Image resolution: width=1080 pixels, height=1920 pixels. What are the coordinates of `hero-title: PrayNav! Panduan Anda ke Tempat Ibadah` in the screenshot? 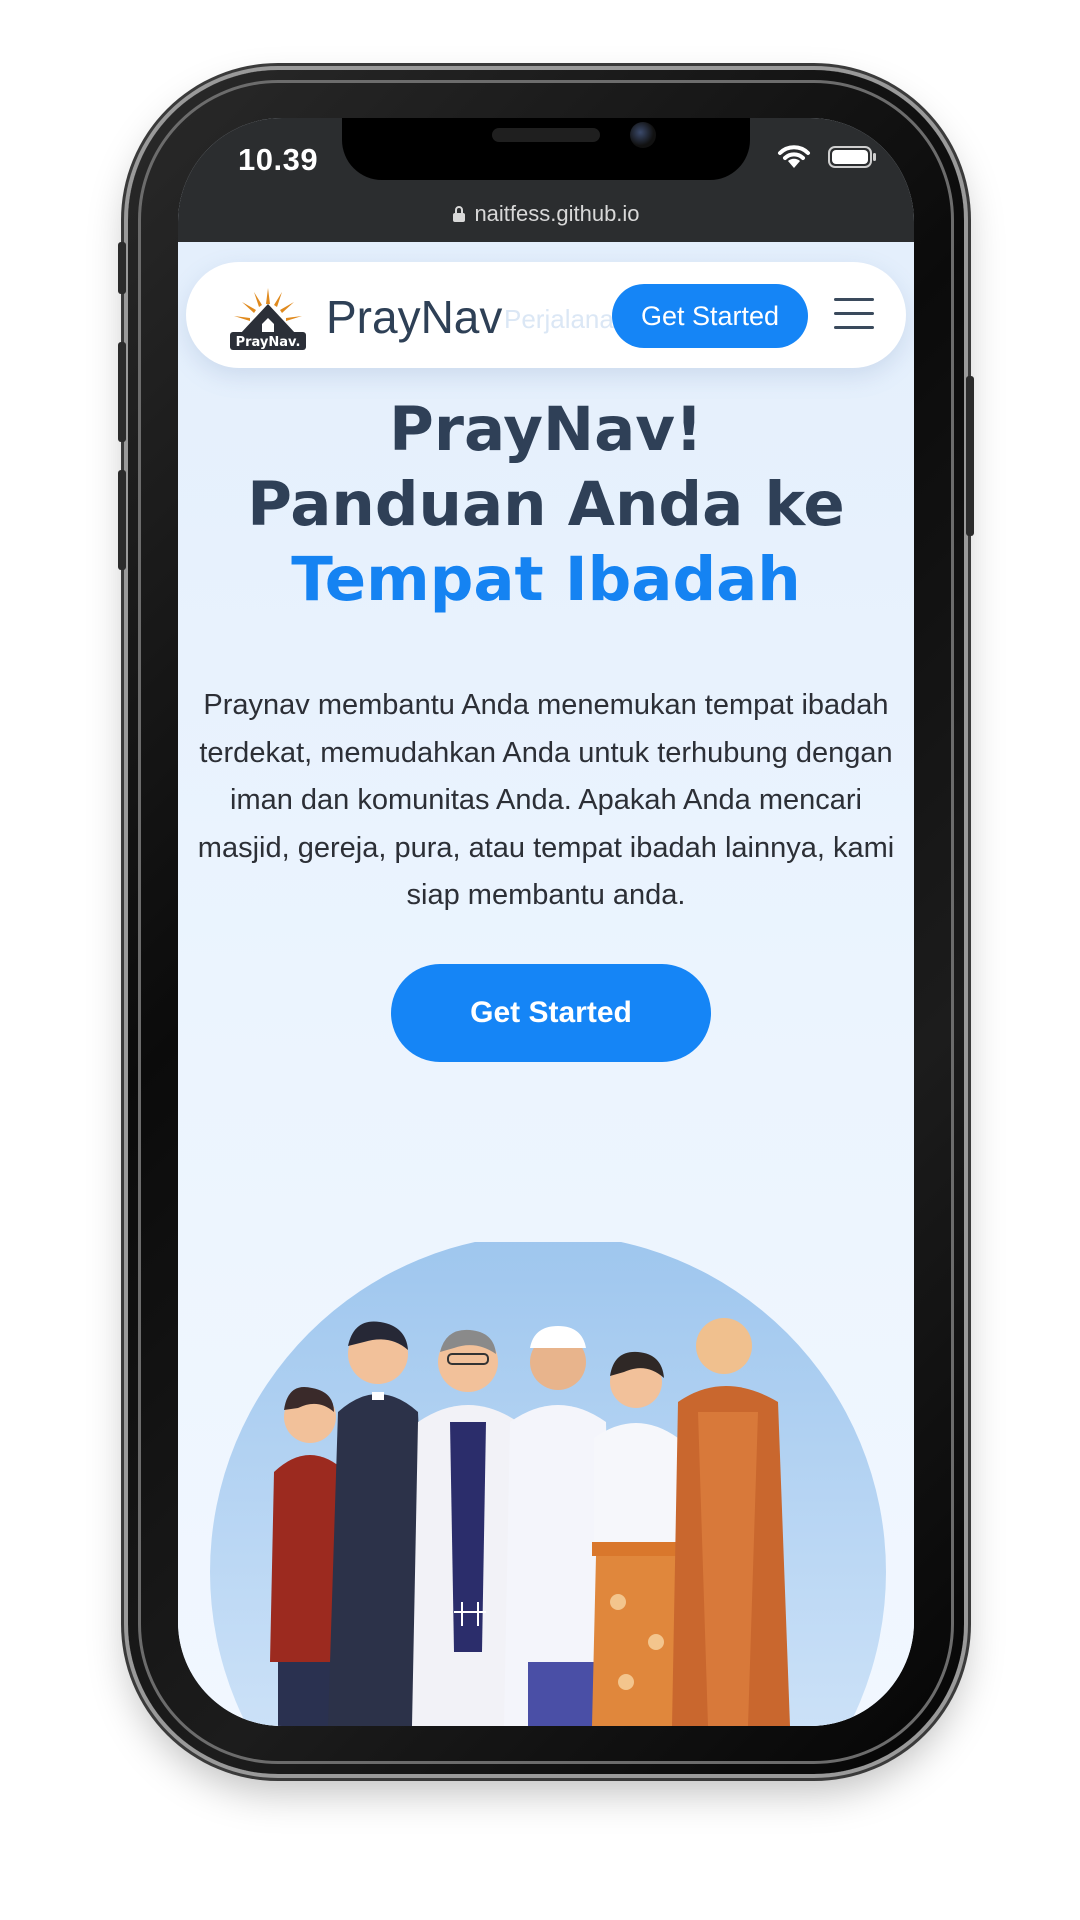 It's located at (546, 504).